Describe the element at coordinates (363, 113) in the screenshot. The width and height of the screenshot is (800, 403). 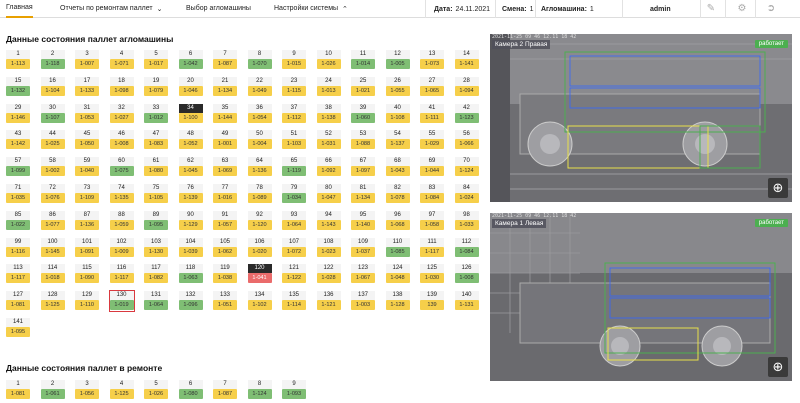
I see `pallet-cell: 39 1-060` at that location.